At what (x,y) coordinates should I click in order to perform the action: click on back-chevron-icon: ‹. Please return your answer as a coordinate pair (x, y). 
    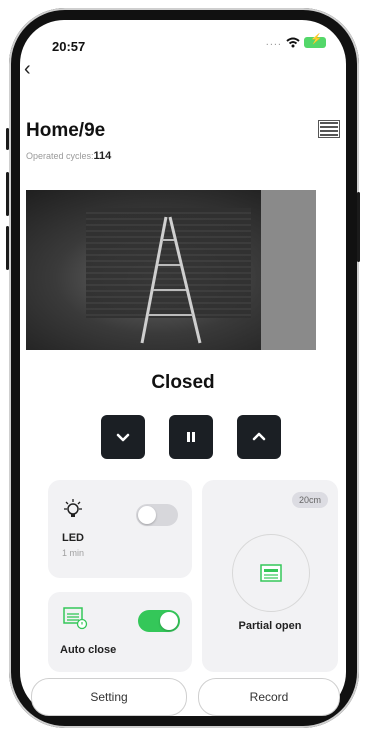
    Looking at the image, I should click on (27, 69).